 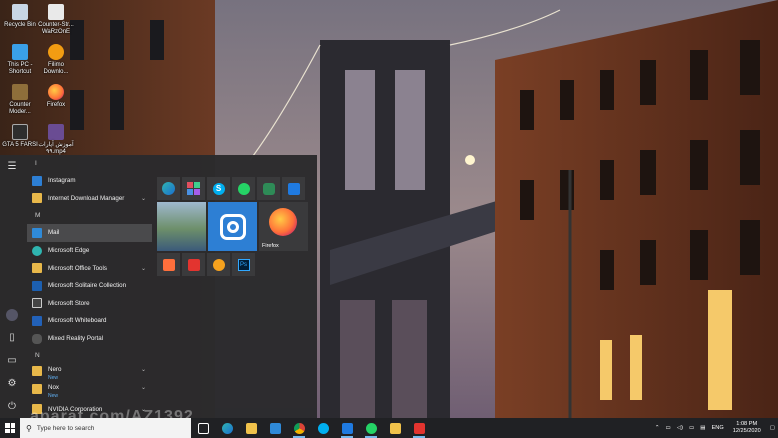 I want to click on tile-app-folder, so click(x=193, y=188).